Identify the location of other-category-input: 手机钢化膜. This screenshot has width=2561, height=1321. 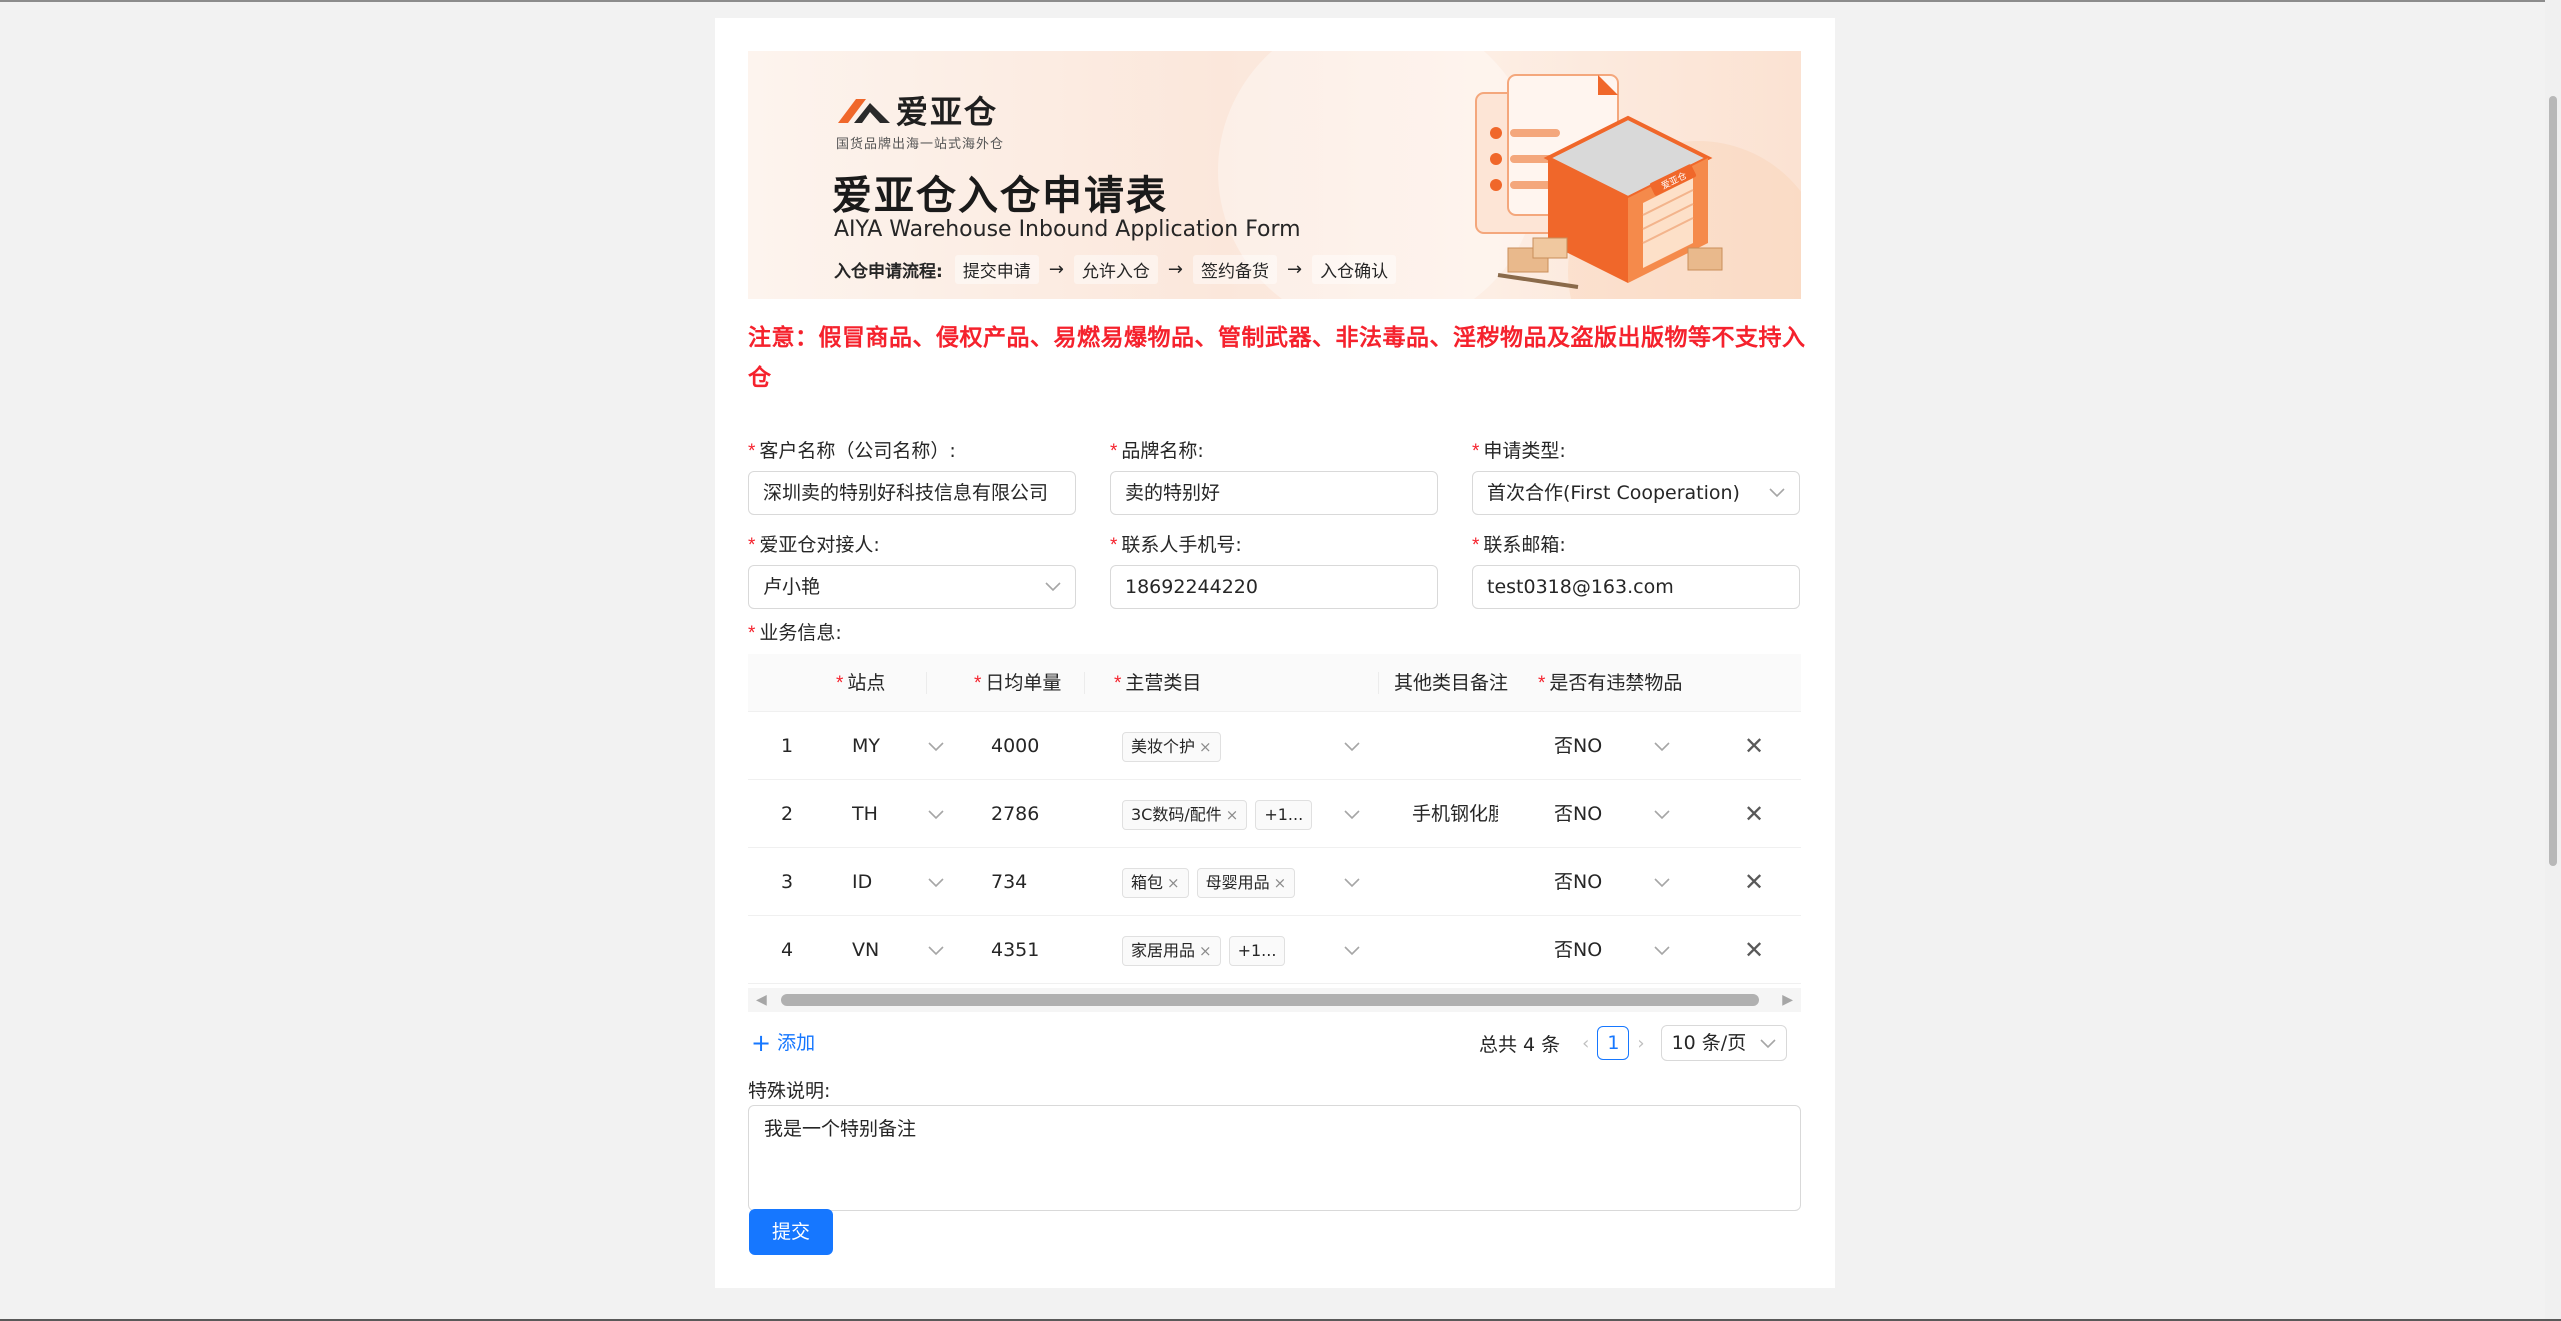
(1455, 814).